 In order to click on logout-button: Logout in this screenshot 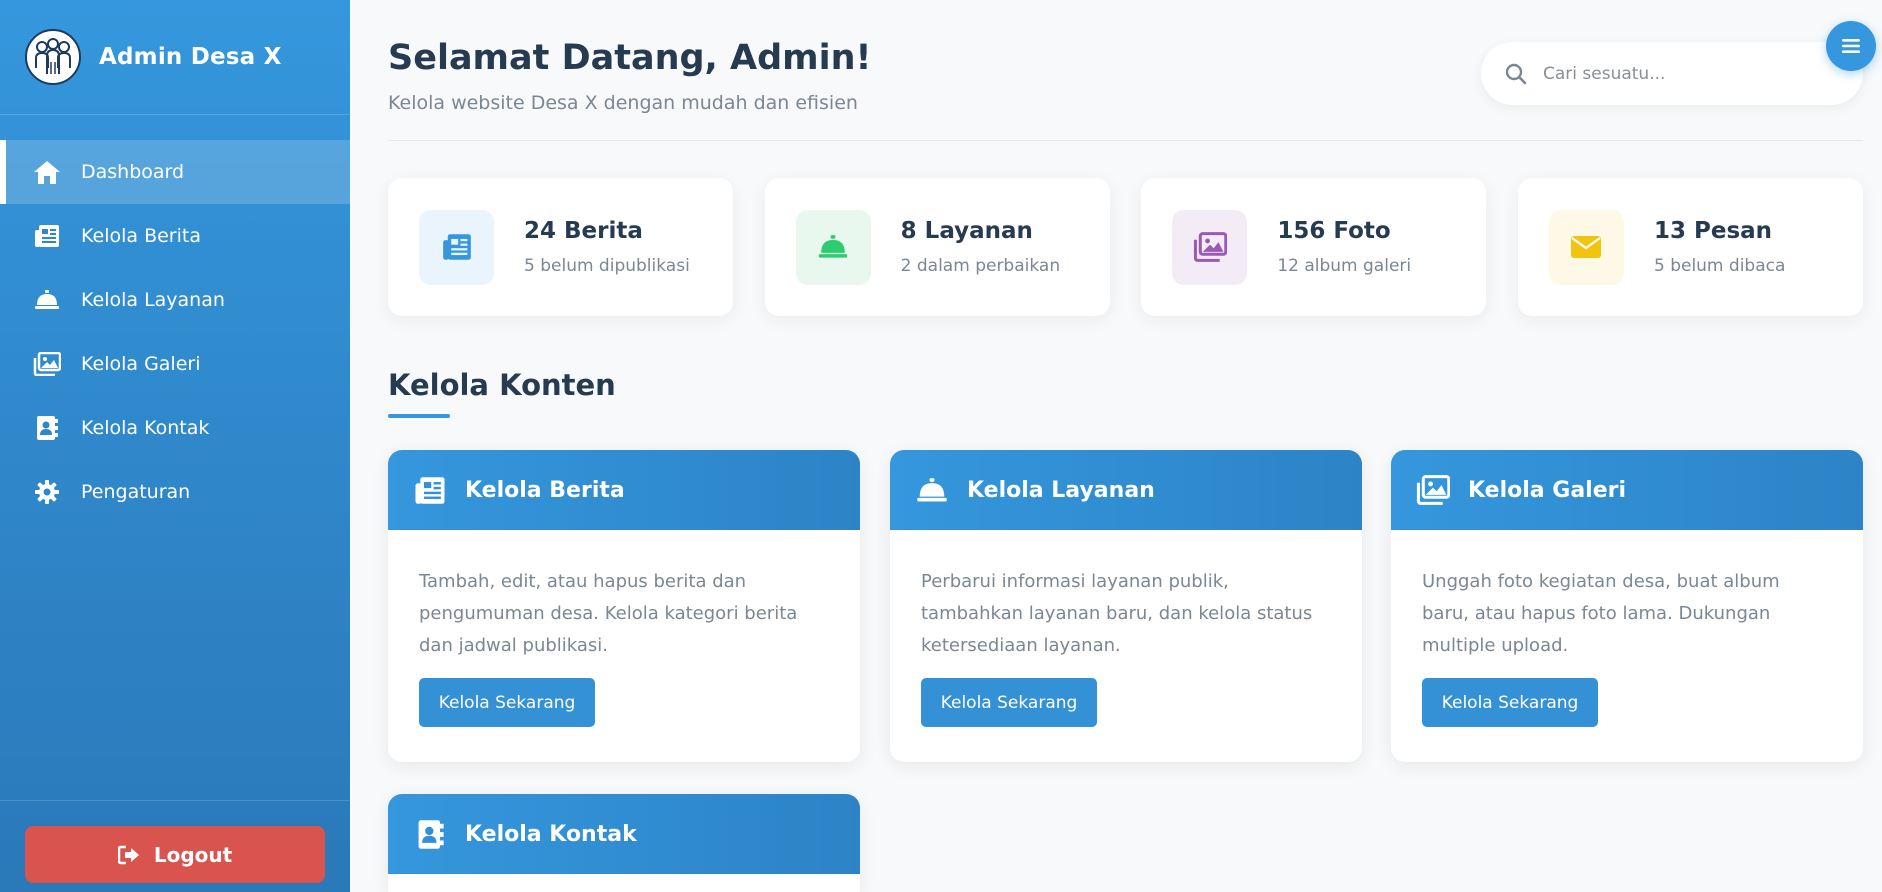, I will do `click(175, 854)`.